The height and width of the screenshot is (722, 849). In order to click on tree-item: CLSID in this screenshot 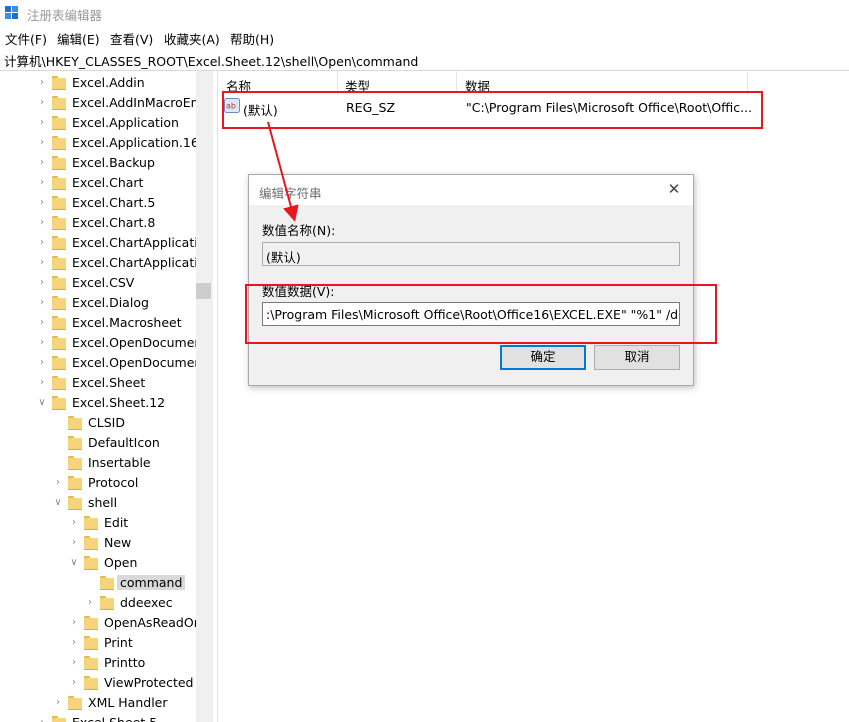, I will do `click(100, 423)`.